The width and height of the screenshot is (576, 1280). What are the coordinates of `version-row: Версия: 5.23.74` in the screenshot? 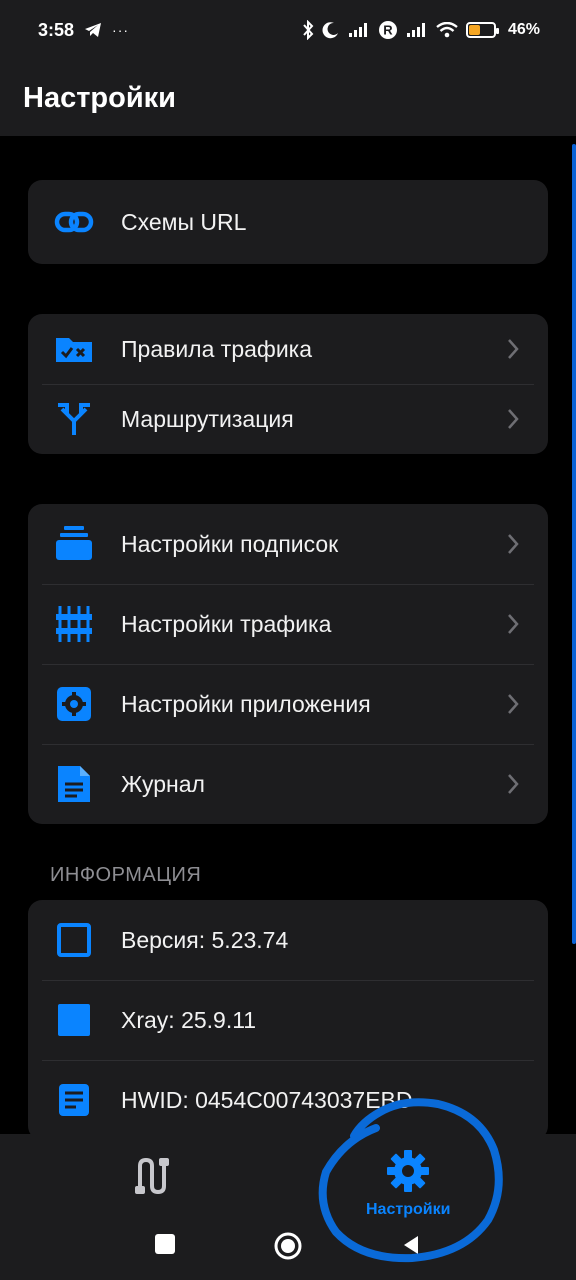 It's located at (288, 940).